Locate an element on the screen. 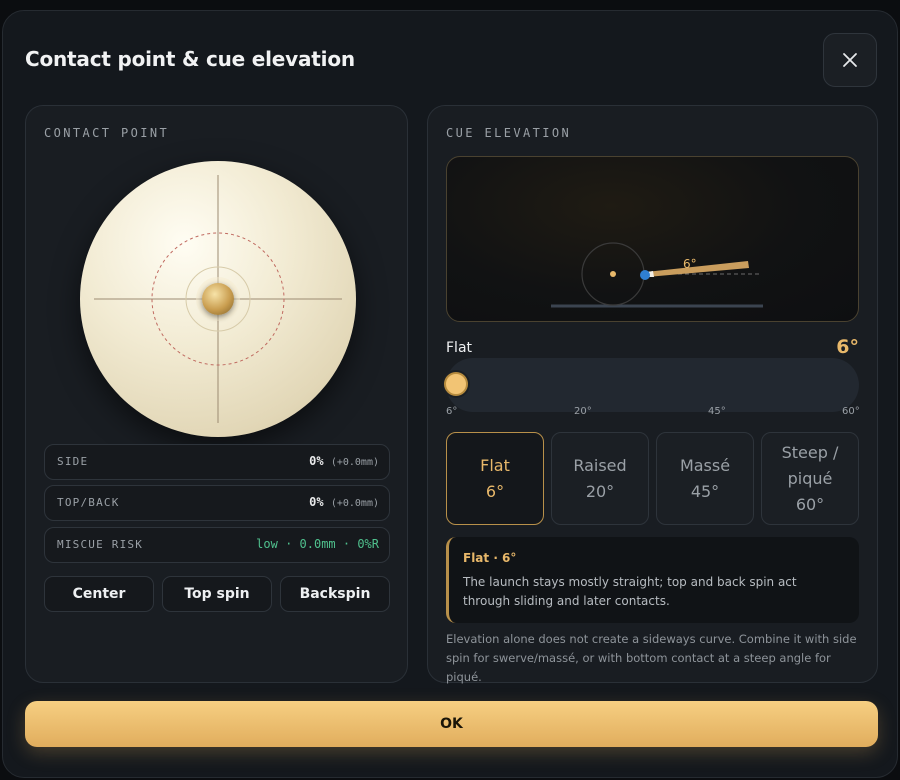 Image resolution: width=900 pixels, height=780 pixels. side-readout: SIDE 0% (+0.0mm) is located at coordinates (217, 462).